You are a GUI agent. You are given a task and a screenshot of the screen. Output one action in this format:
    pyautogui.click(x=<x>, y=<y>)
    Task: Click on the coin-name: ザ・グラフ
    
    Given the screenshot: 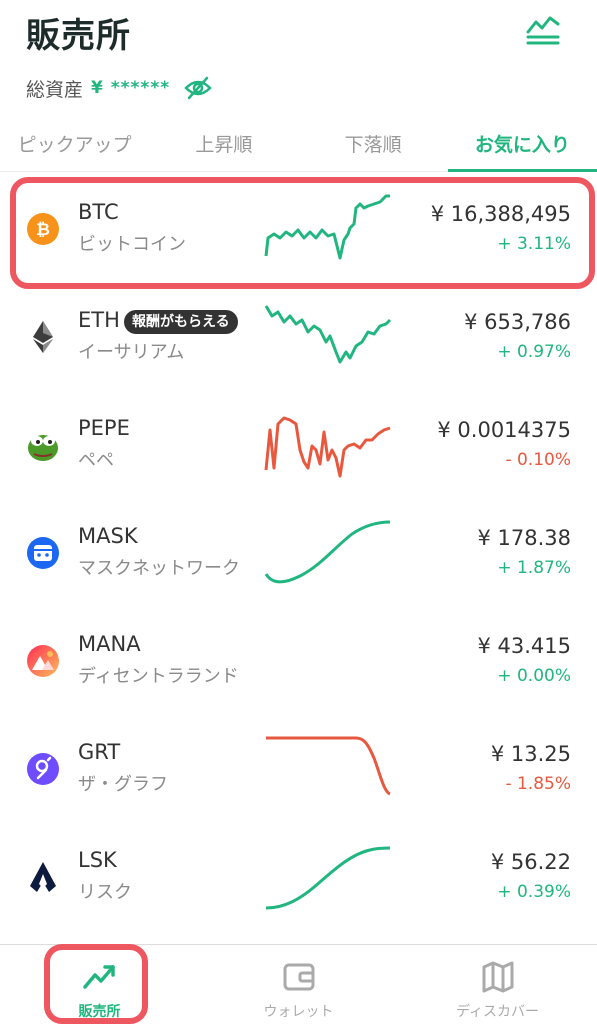 What is the action you would take?
    pyautogui.click(x=123, y=784)
    